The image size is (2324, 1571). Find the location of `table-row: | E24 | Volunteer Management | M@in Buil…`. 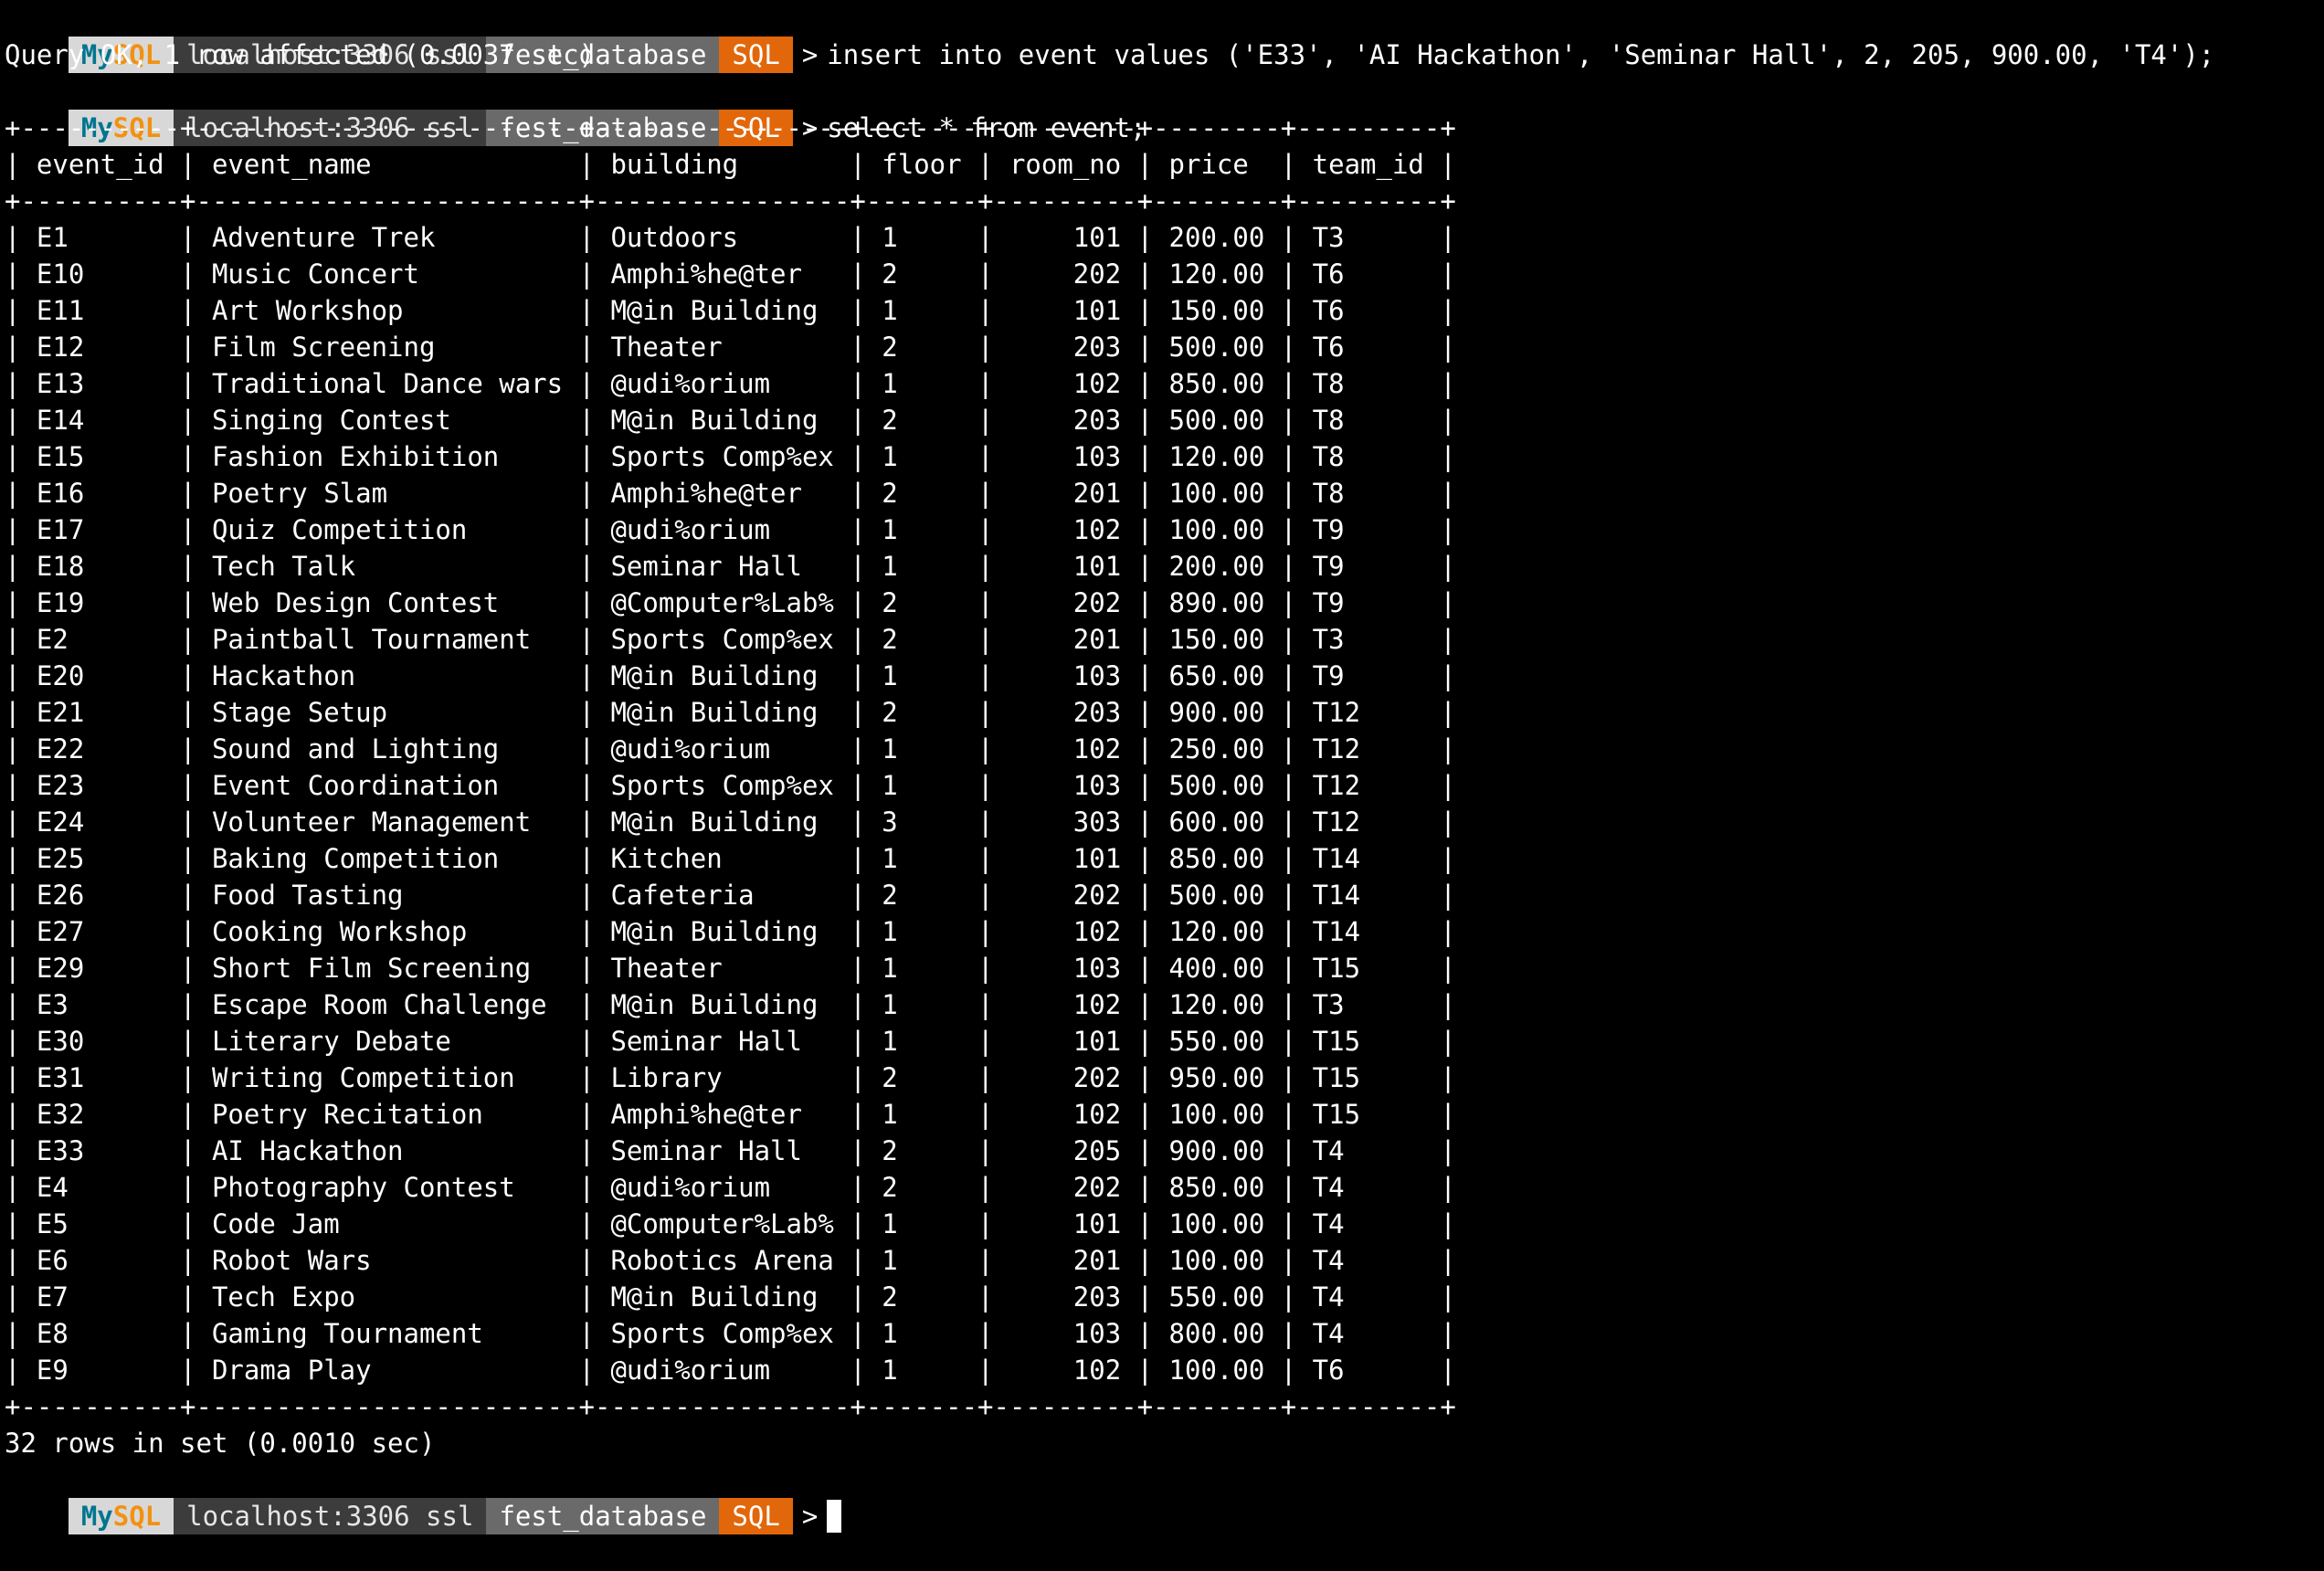

table-row: | E24 | Volunteer Management | M@in Buil… is located at coordinates (730, 822).